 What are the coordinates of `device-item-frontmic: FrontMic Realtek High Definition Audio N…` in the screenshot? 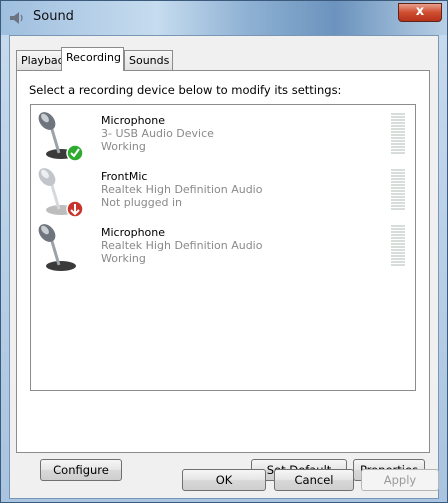 It's located at (223, 194).